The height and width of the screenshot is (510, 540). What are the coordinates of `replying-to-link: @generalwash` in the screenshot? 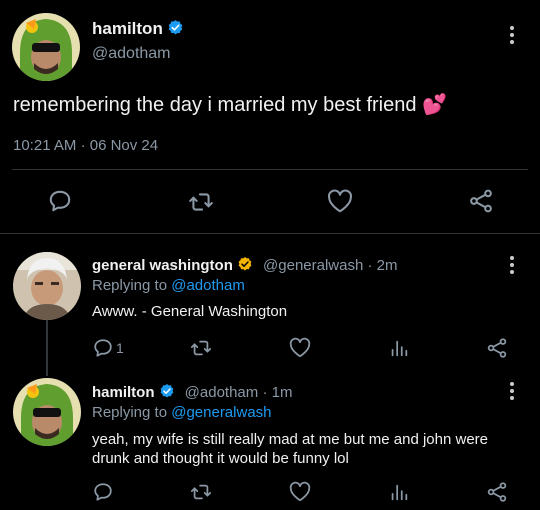 It's located at (221, 412).